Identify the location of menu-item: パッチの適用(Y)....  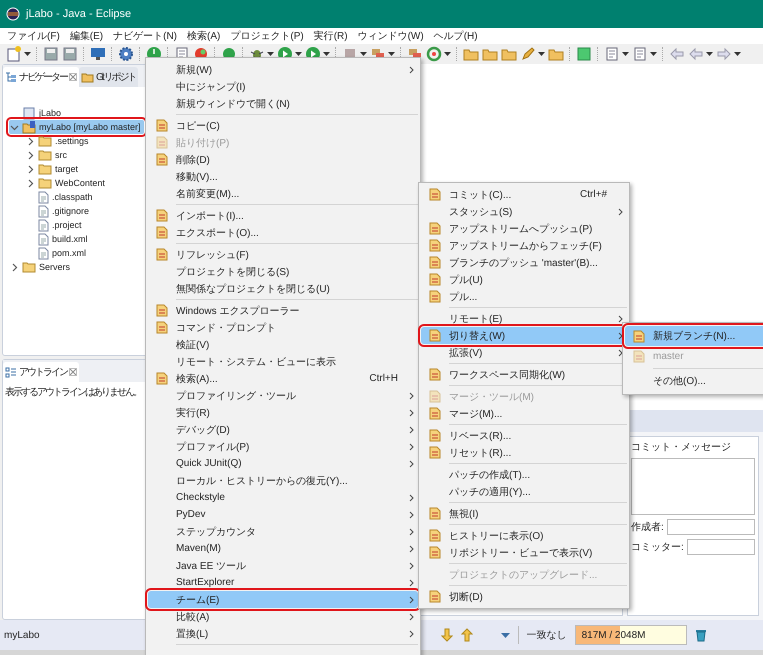
(524, 491).